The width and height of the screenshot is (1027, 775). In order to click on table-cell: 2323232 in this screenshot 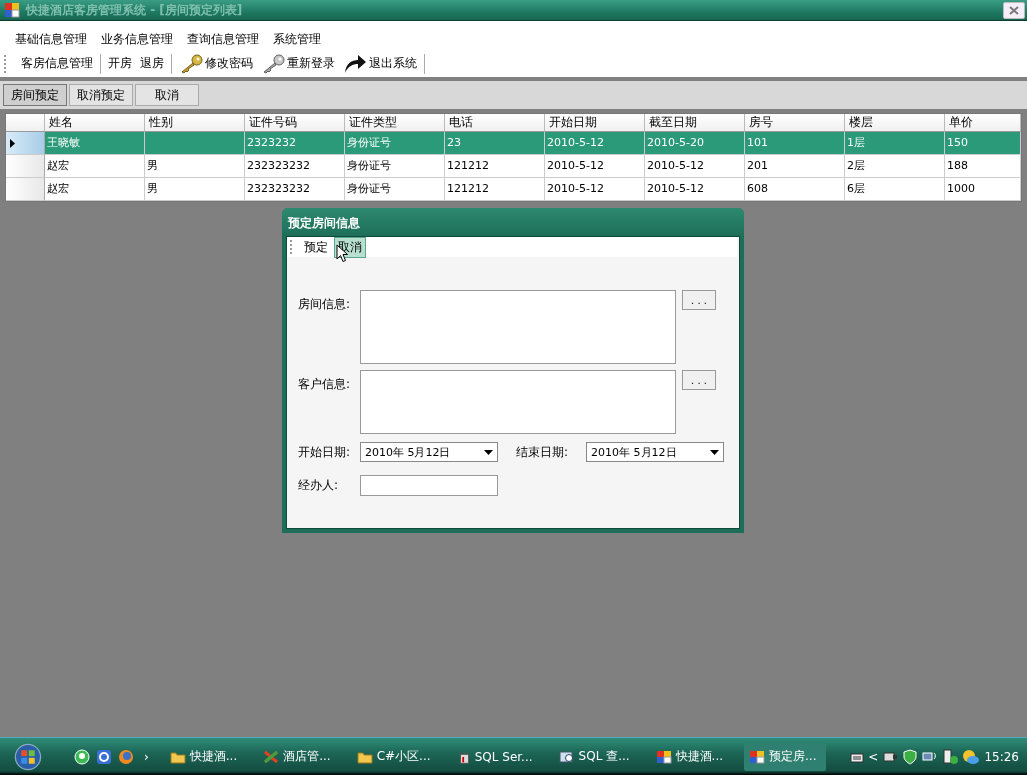, I will do `click(295, 143)`.